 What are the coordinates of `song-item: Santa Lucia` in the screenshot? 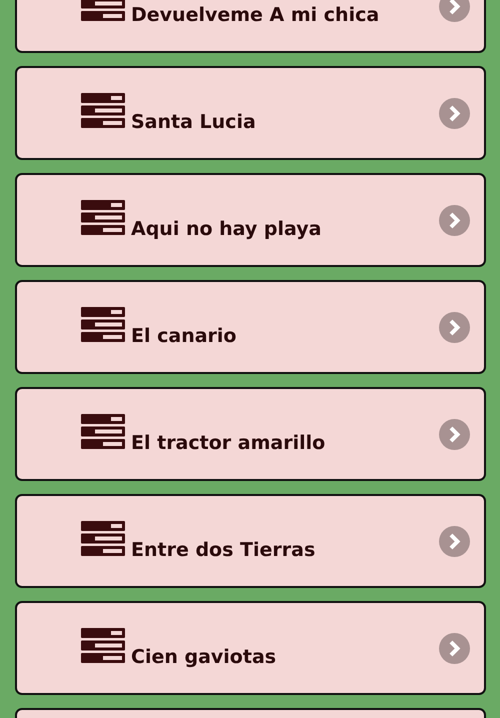 It's located at (250, 113).